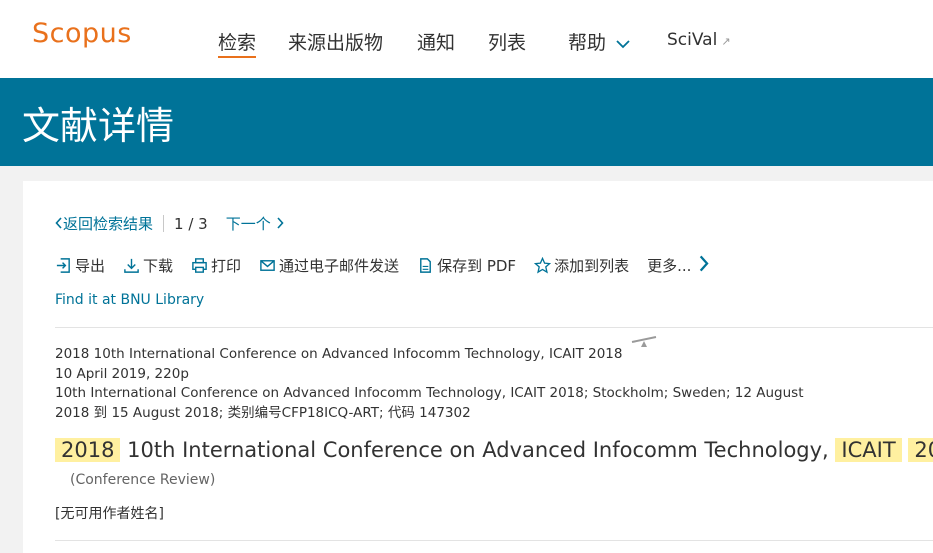  I want to click on export-icon, so click(63, 265).